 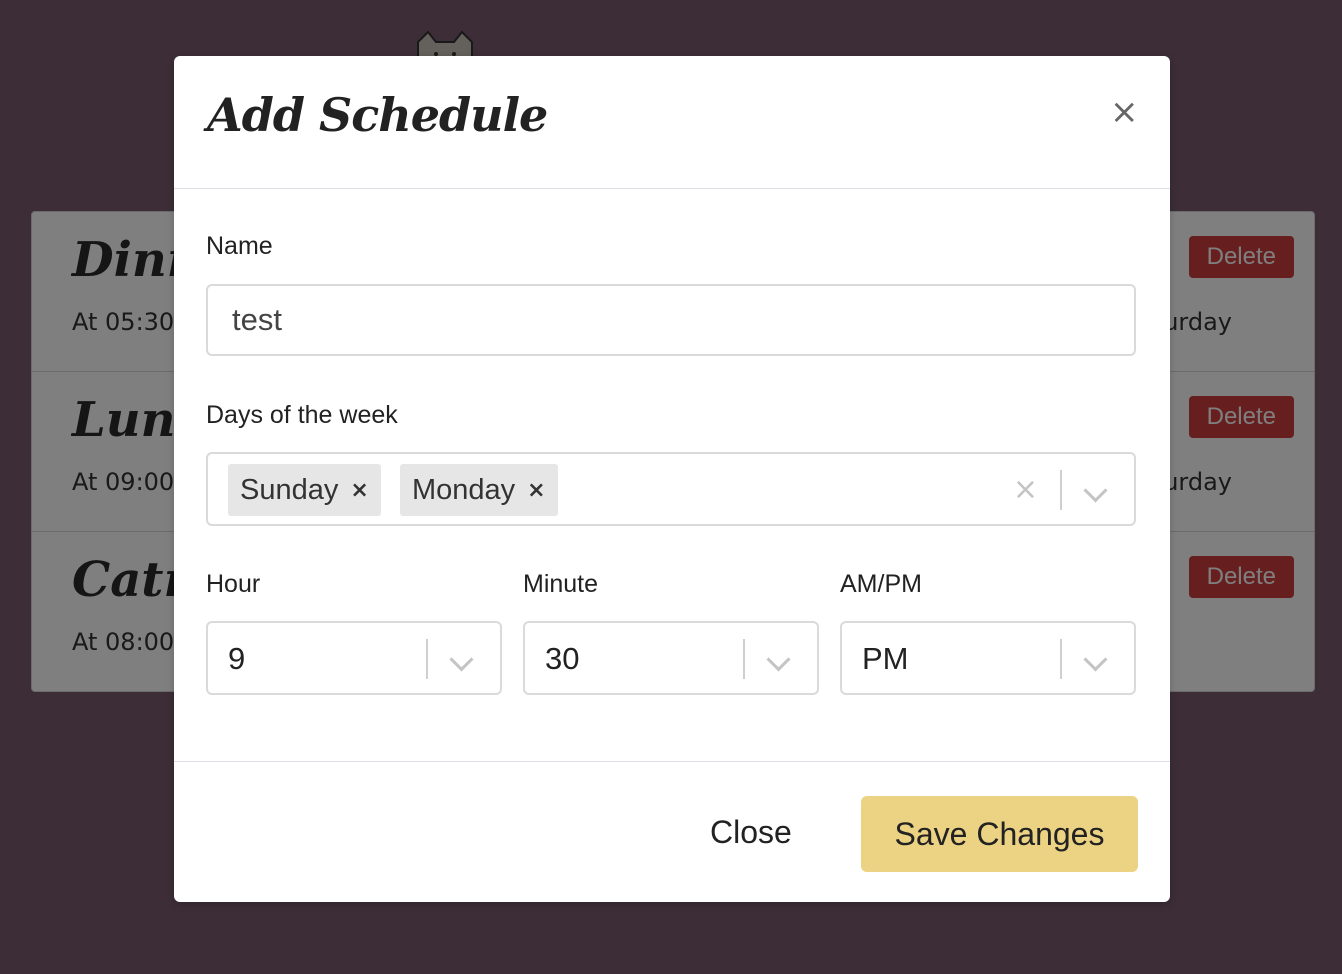 I want to click on day-chip-sunday: Sunday ×, so click(x=304, y=490).